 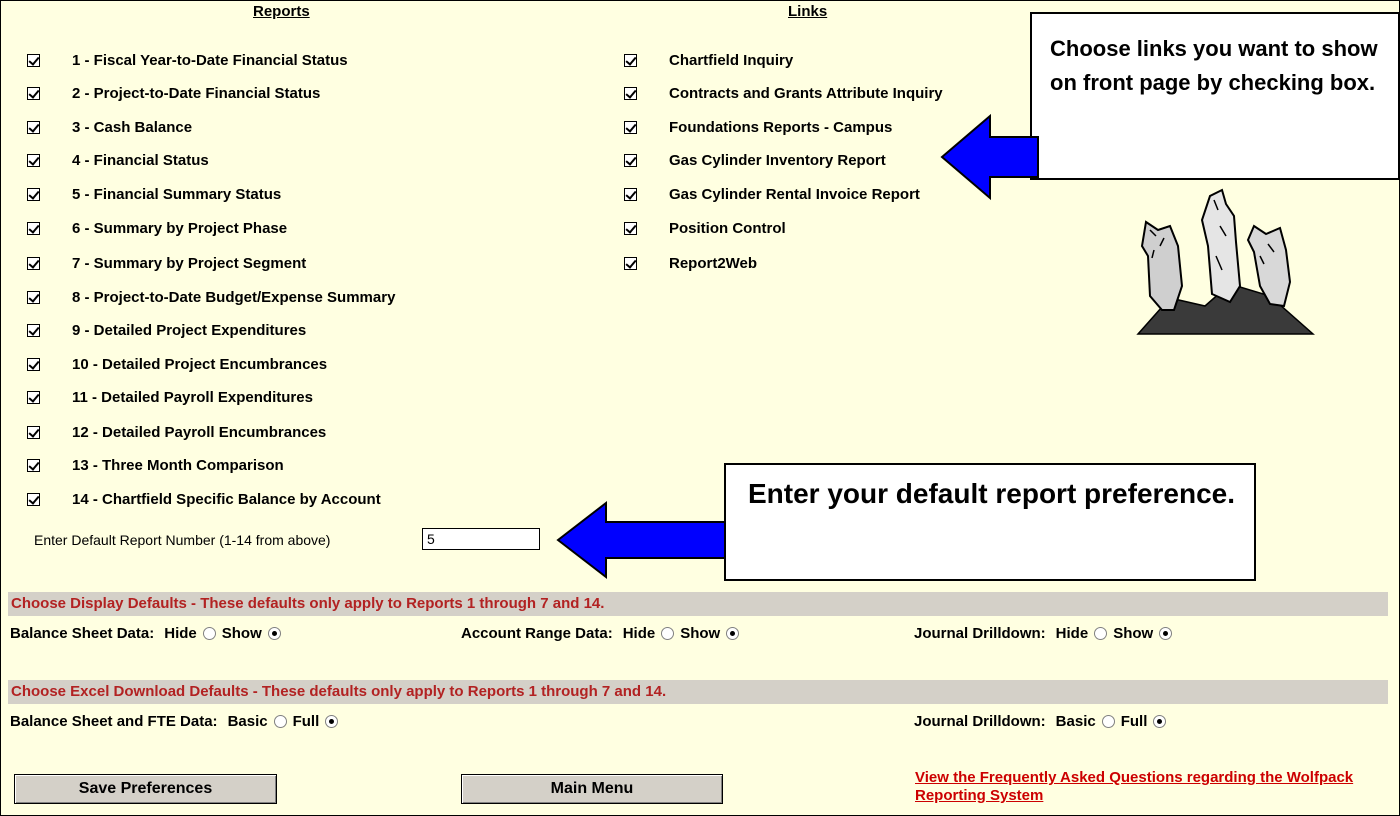 I want to click on report-item-1: 1 - Fiscal Year-to-Date Financial Status, so click(x=187, y=60).